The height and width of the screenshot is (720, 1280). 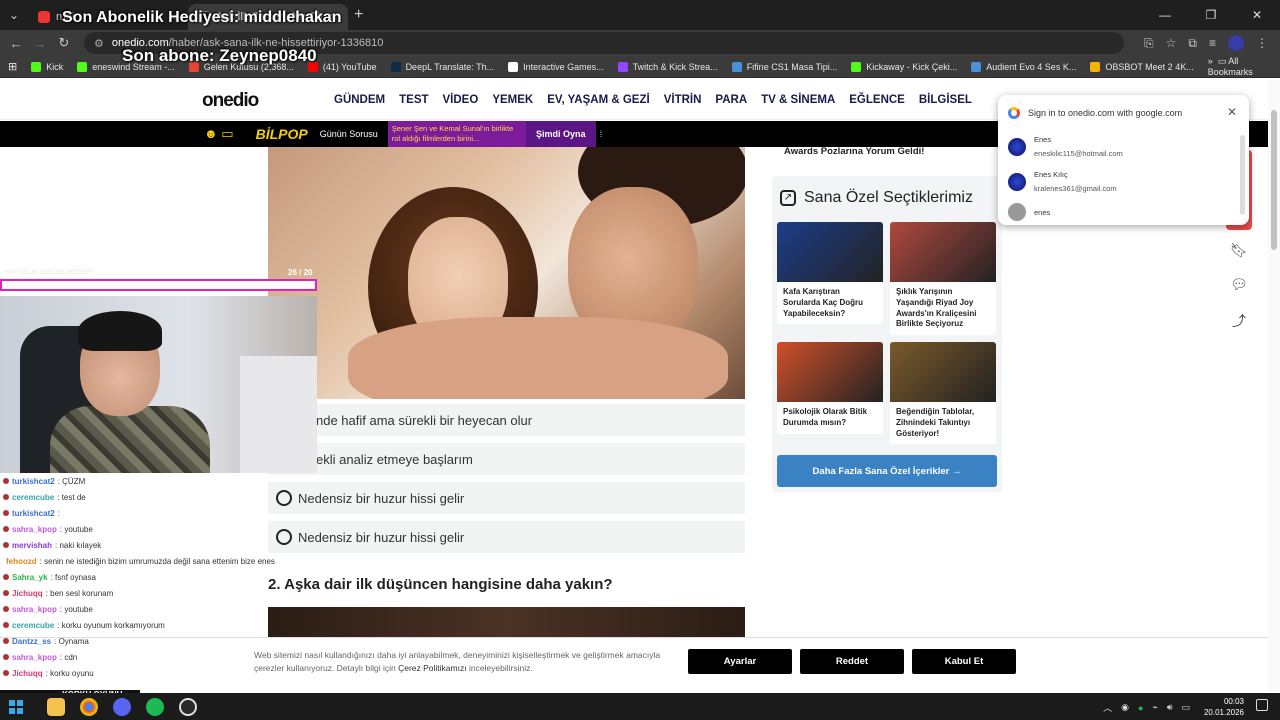 What do you see at coordinates (1065, 146) in the screenshot?
I see `google-account: Enes eneskilic115@hotmail.com` at bounding box center [1065, 146].